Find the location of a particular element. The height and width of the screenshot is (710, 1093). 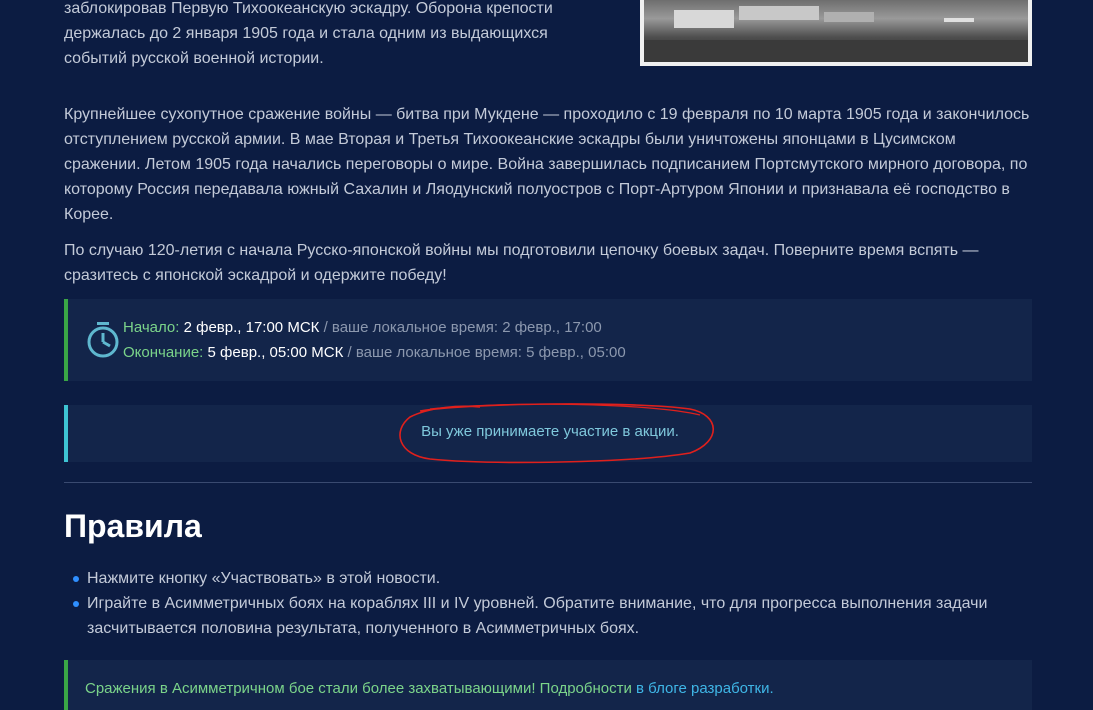

rules-heading: Правила is located at coordinates (133, 526).